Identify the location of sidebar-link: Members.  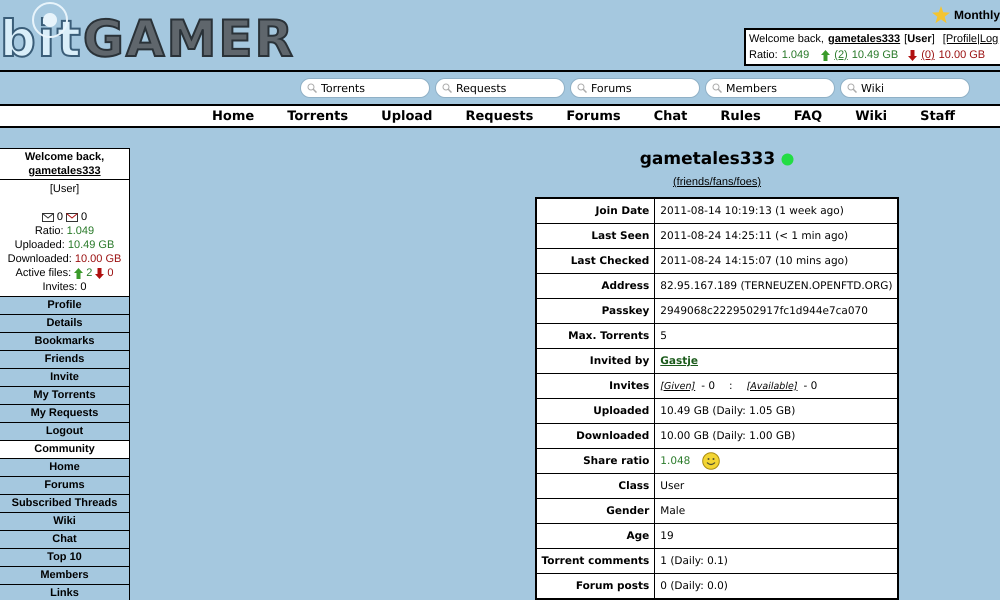
(65, 576).